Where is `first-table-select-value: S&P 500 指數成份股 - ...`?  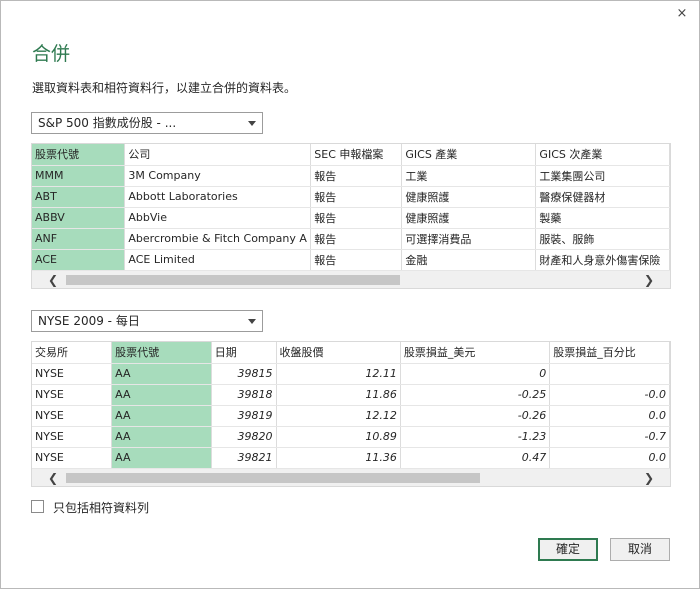 first-table-select-value: S&P 500 指數成份股 - ... is located at coordinates (107, 123).